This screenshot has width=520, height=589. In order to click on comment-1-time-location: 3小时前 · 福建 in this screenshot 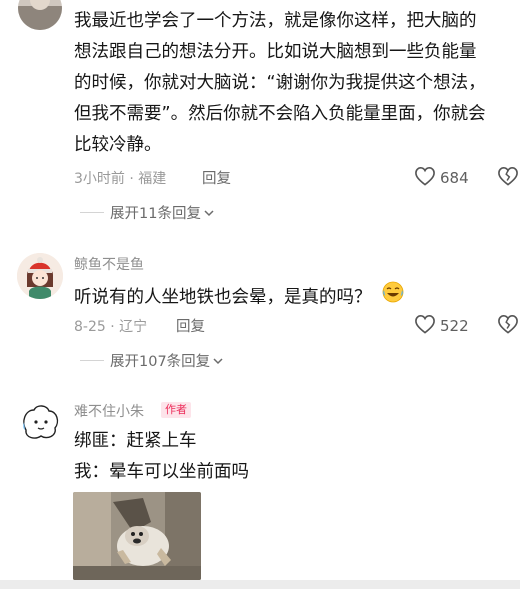, I will do `click(120, 179)`.